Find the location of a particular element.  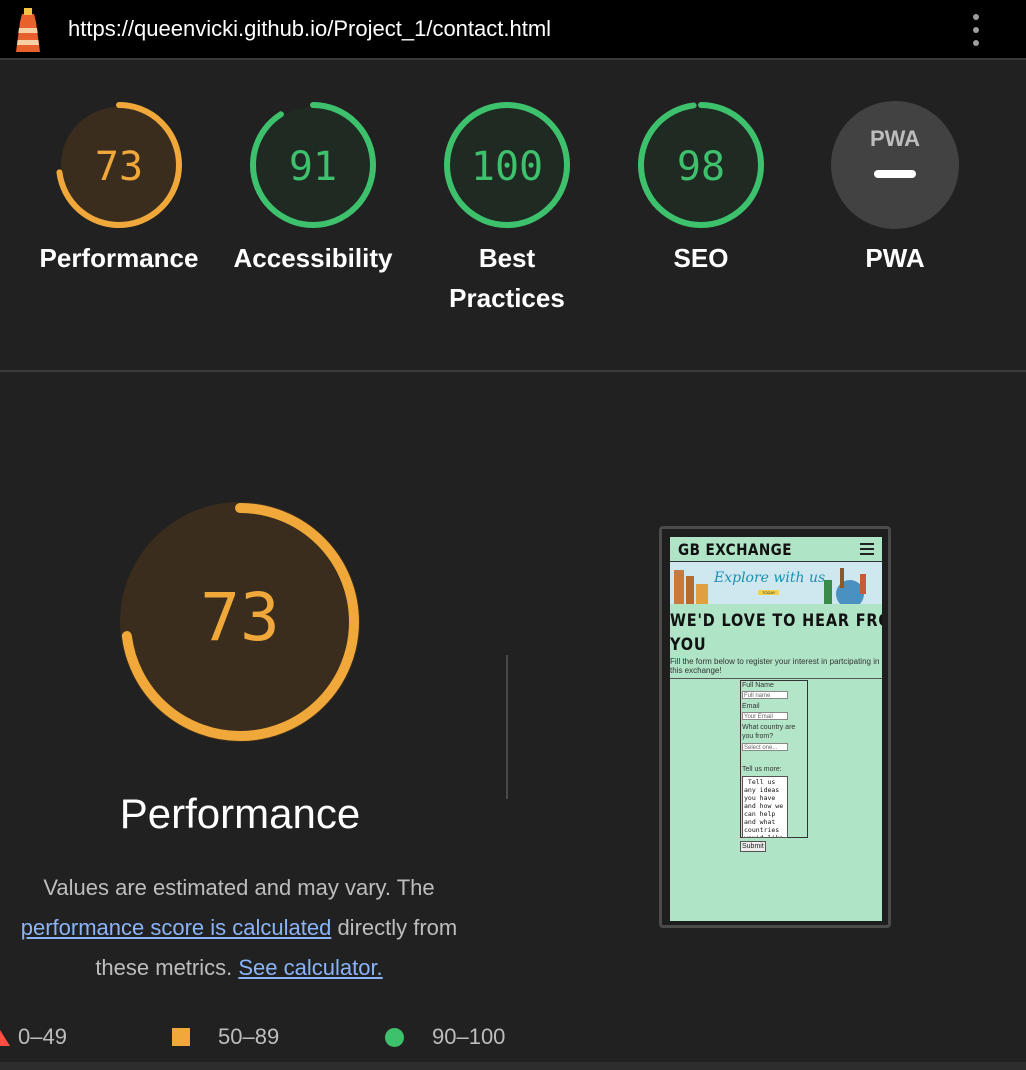

gauge-best-practices-ring: 100 is located at coordinates (507, 165).